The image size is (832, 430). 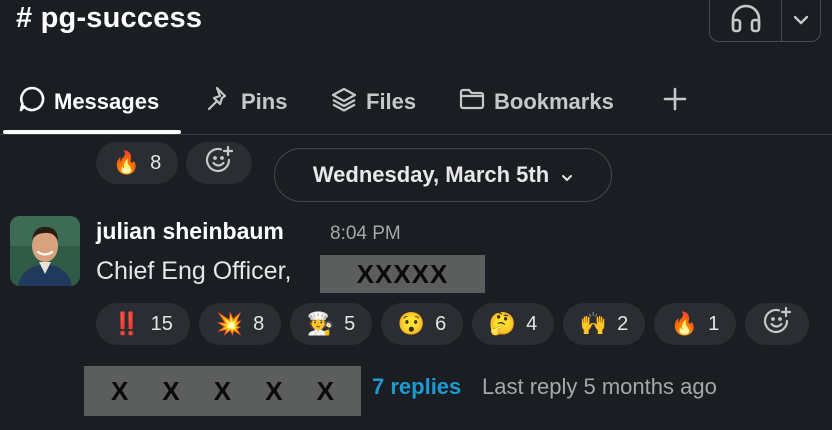 I want to click on tab-bookmarks: Bookmarks, so click(x=536, y=102).